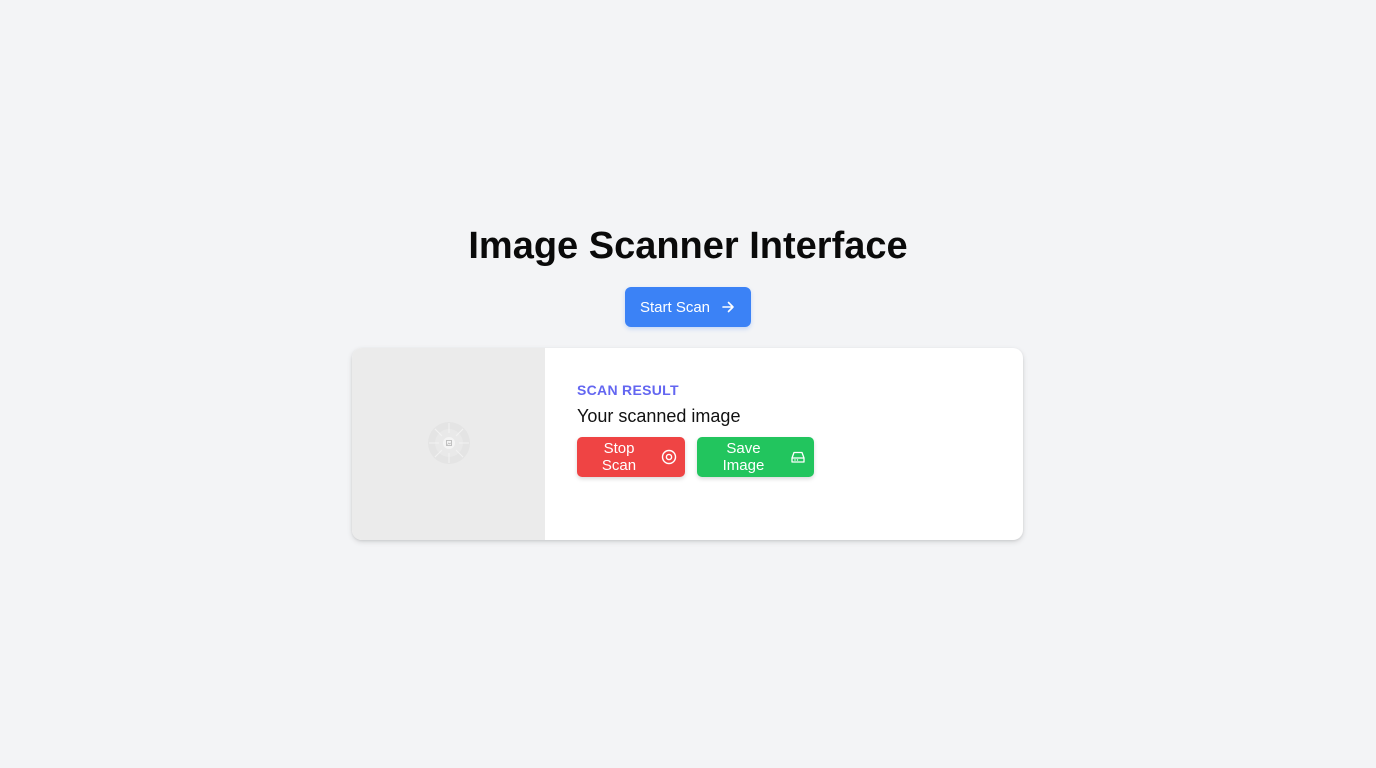 The height and width of the screenshot is (768, 1376). I want to click on scanned-image-placeholder, so click(448, 444).